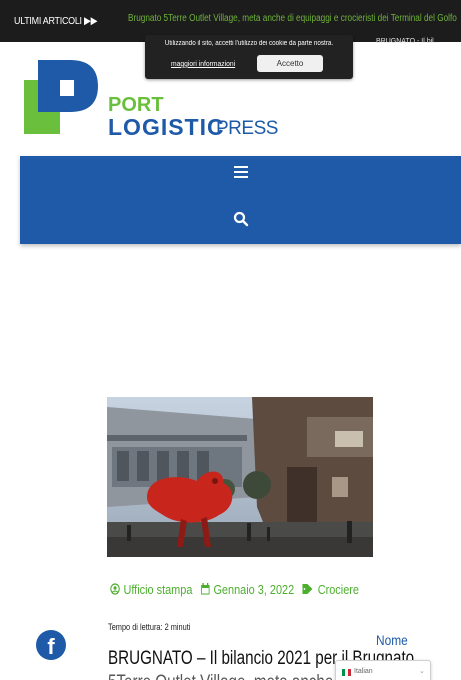 The height and width of the screenshot is (680, 461). What do you see at coordinates (392, 640) in the screenshot?
I see `sidebar-nome-label: Nome` at bounding box center [392, 640].